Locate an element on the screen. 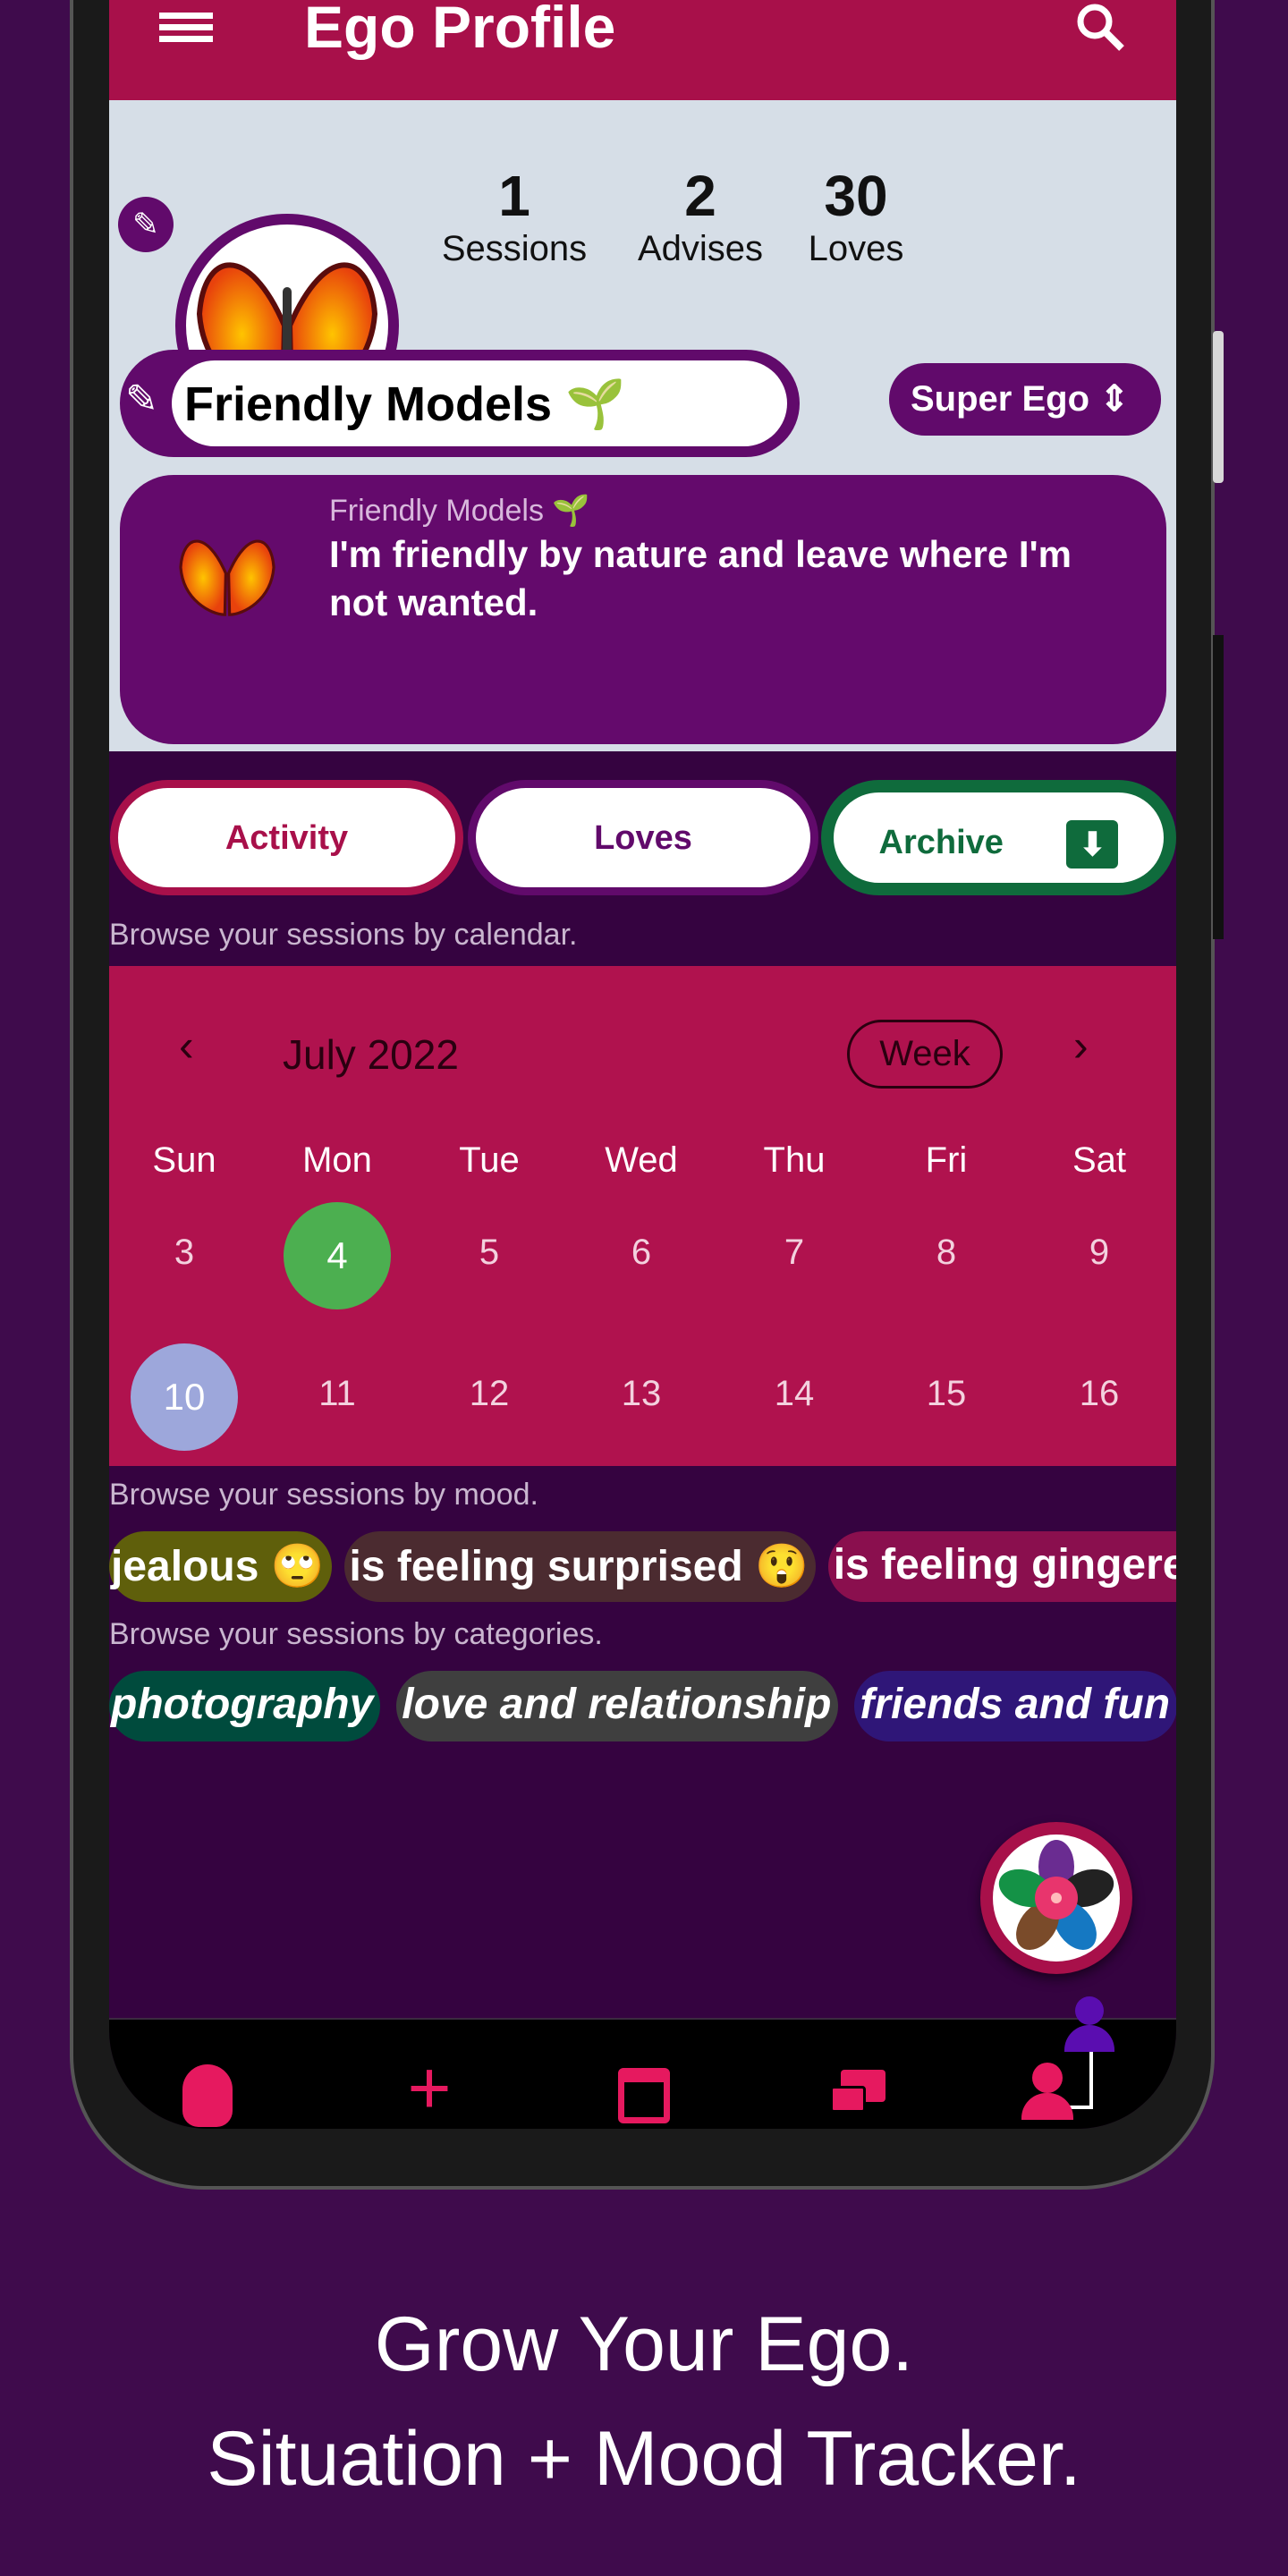 This screenshot has width=1288, height=2576. weekday-label: Sat is located at coordinates (1099, 1160).